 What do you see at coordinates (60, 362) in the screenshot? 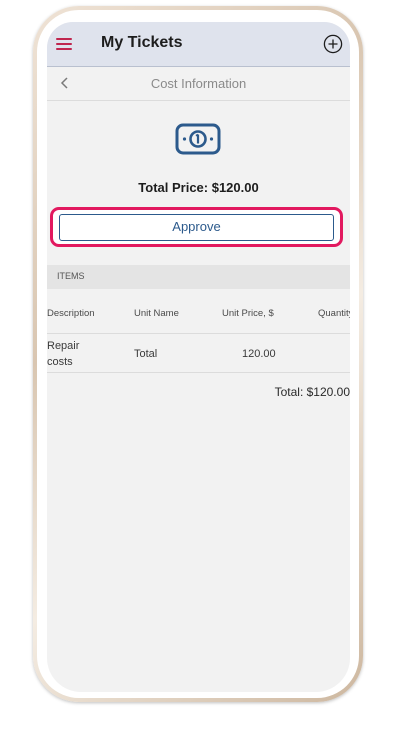
I see `row-description-line2: costs` at bounding box center [60, 362].